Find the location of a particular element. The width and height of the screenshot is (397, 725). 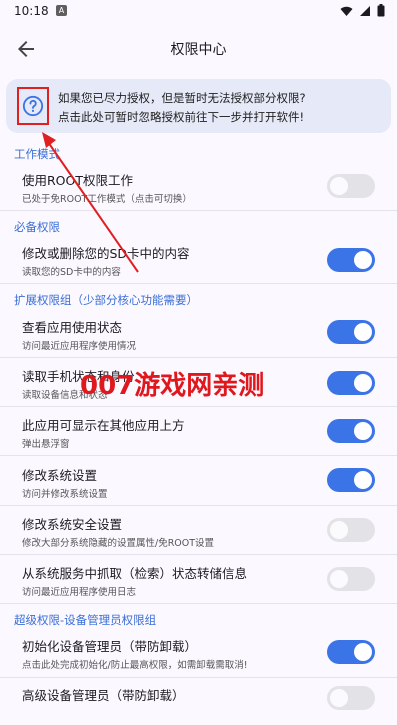

page-title: 权限中心 is located at coordinates (198, 50).